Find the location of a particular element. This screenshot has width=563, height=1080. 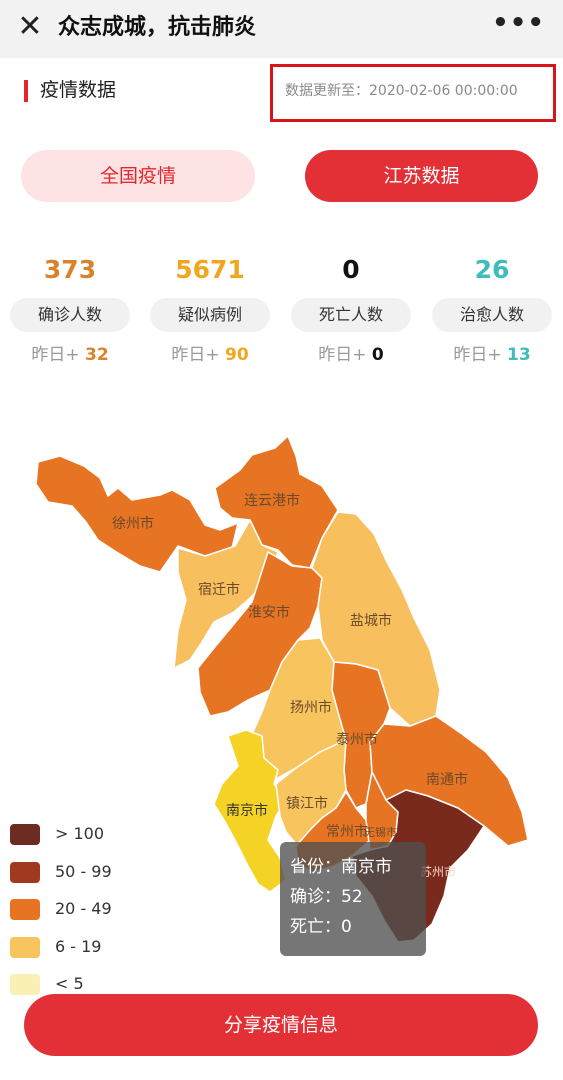

update-time-box: 数据更新至：2020-02-06 00:00:00 is located at coordinates (413, 93).